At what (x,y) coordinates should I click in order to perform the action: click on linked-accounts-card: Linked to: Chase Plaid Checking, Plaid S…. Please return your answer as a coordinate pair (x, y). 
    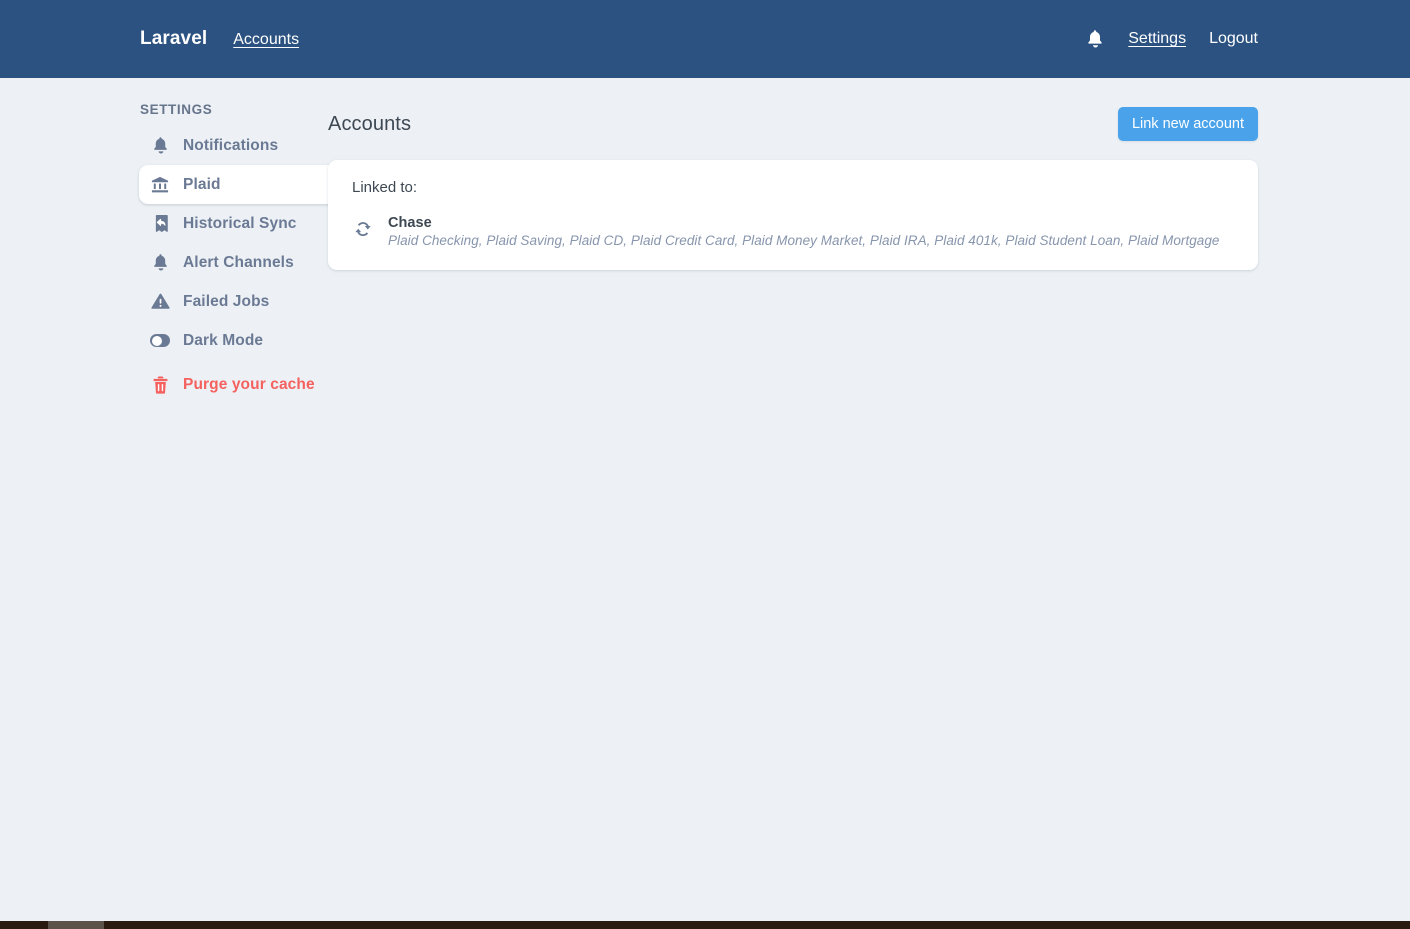
    Looking at the image, I should click on (793, 215).